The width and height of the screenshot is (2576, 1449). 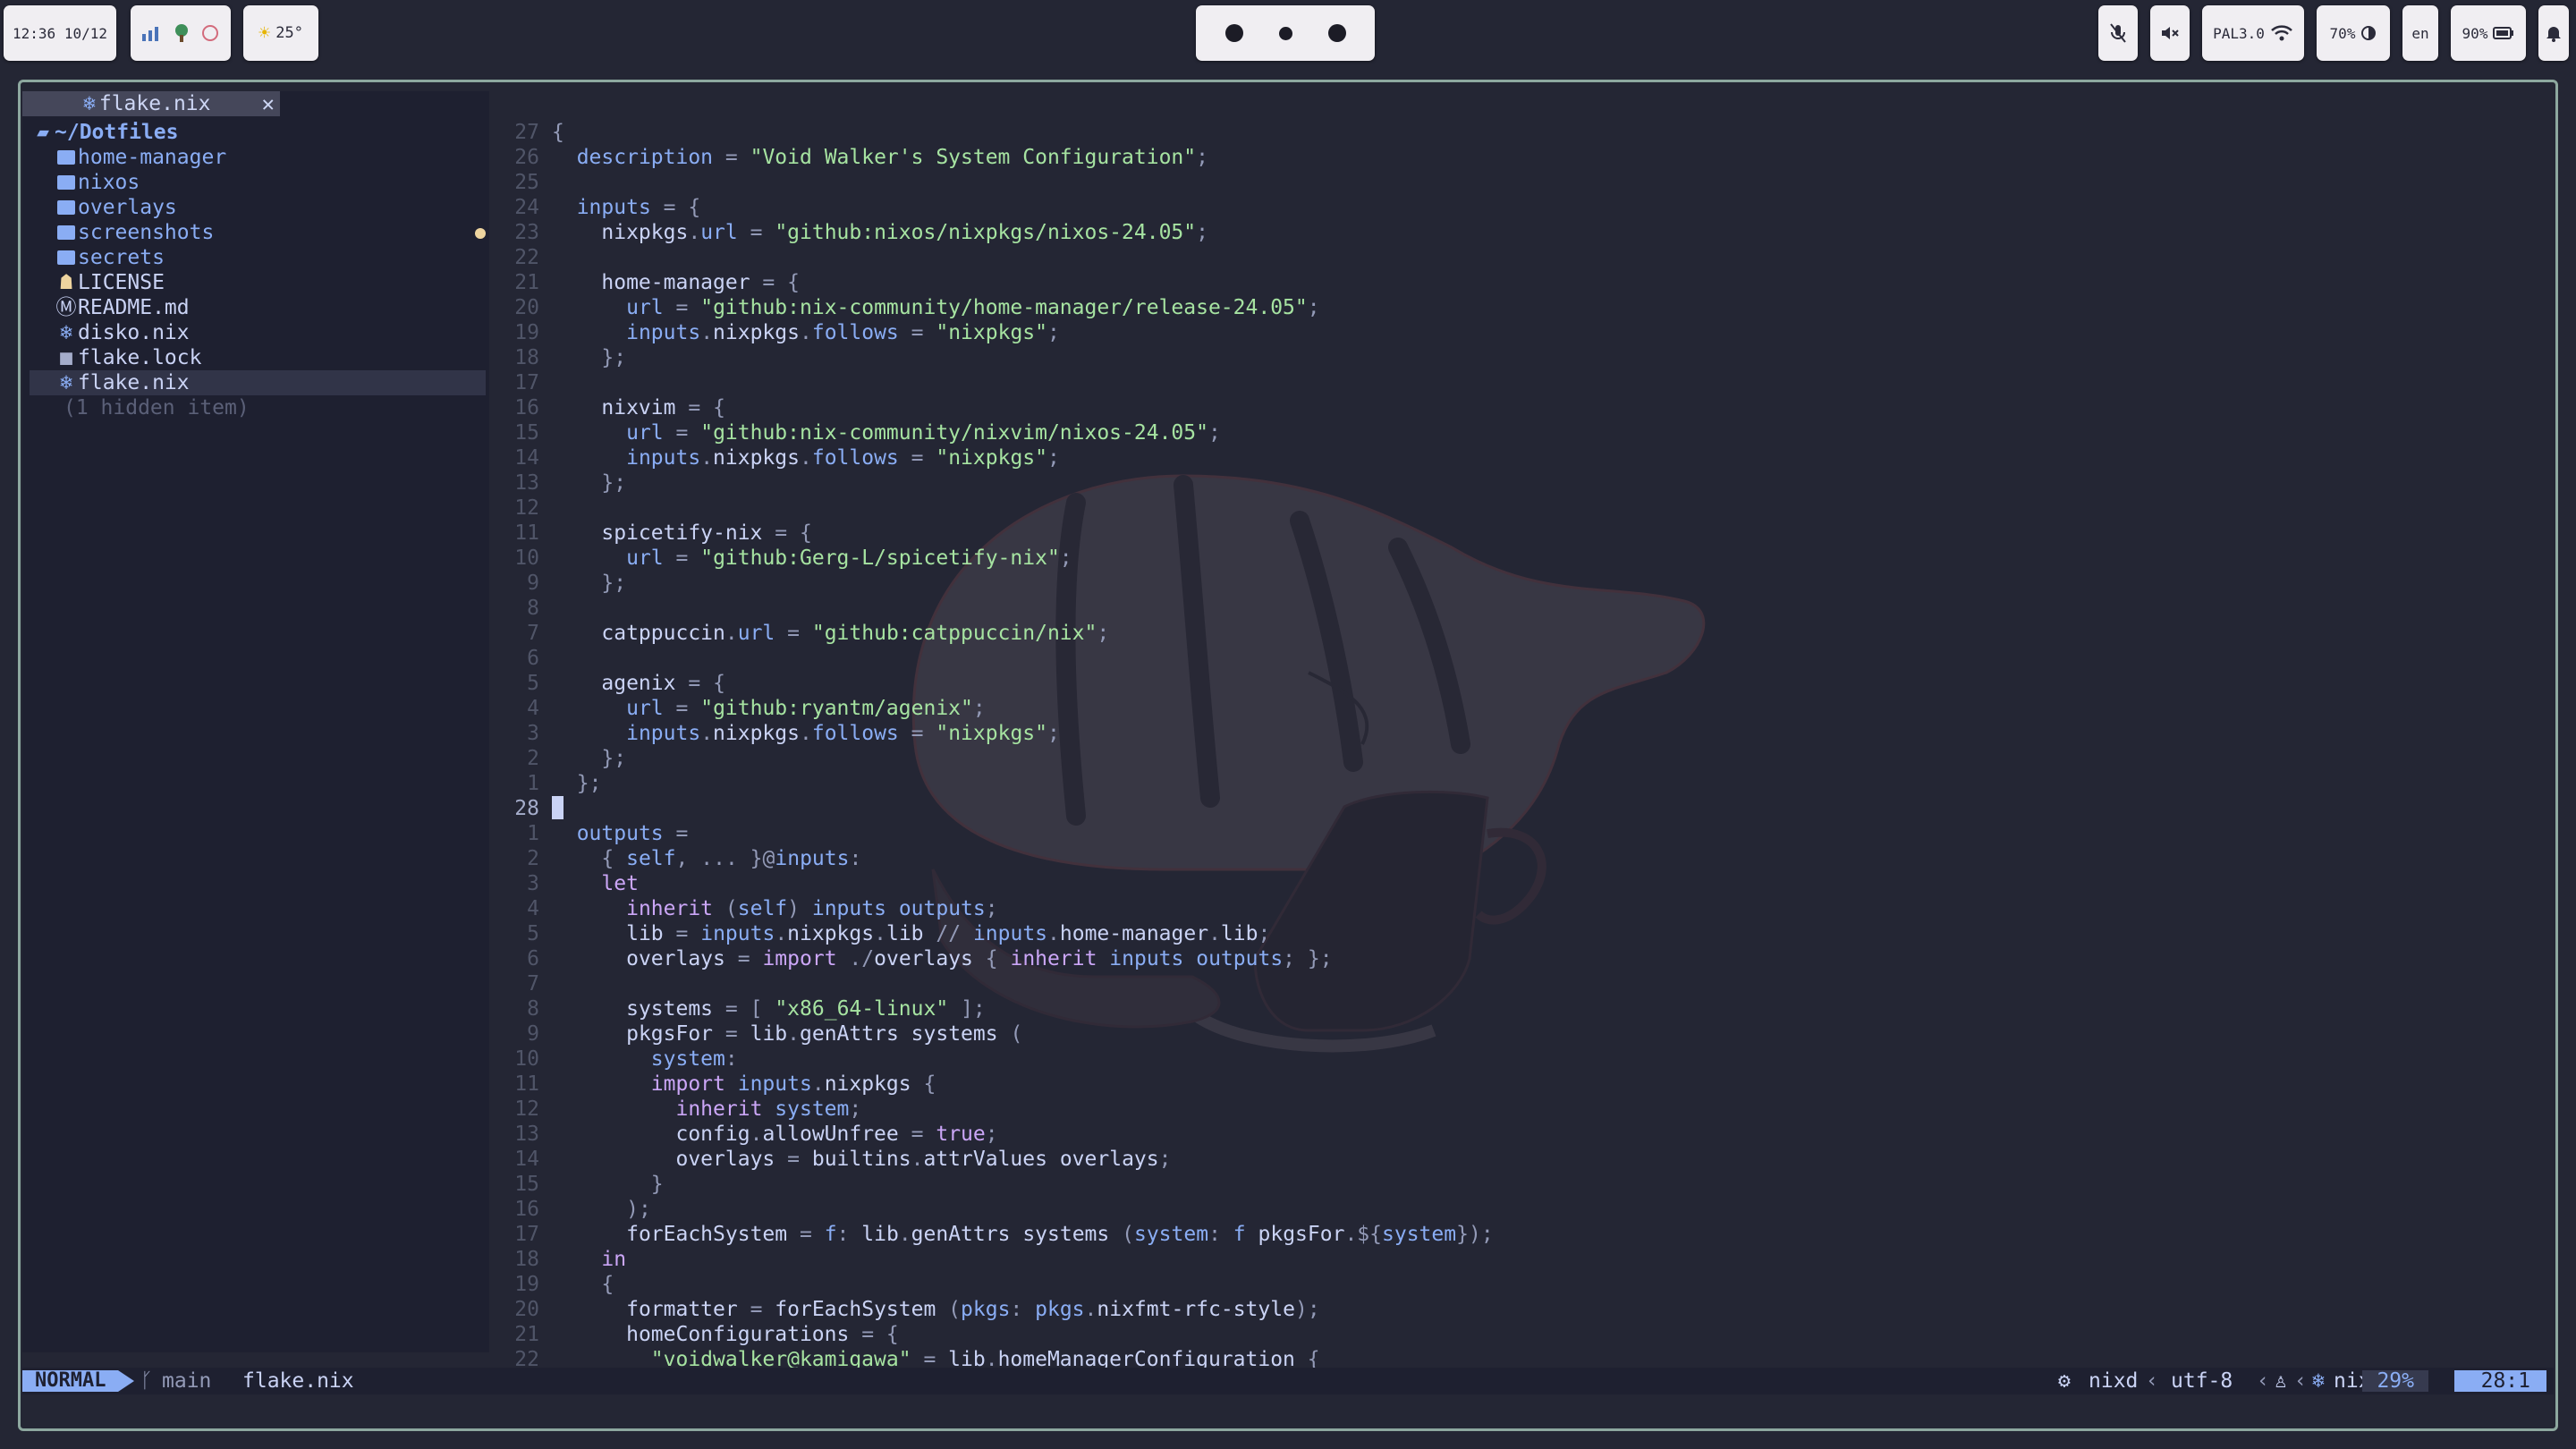 What do you see at coordinates (1519, 357) in the screenshot?
I see `code-line: 18 };` at bounding box center [1519, 357].